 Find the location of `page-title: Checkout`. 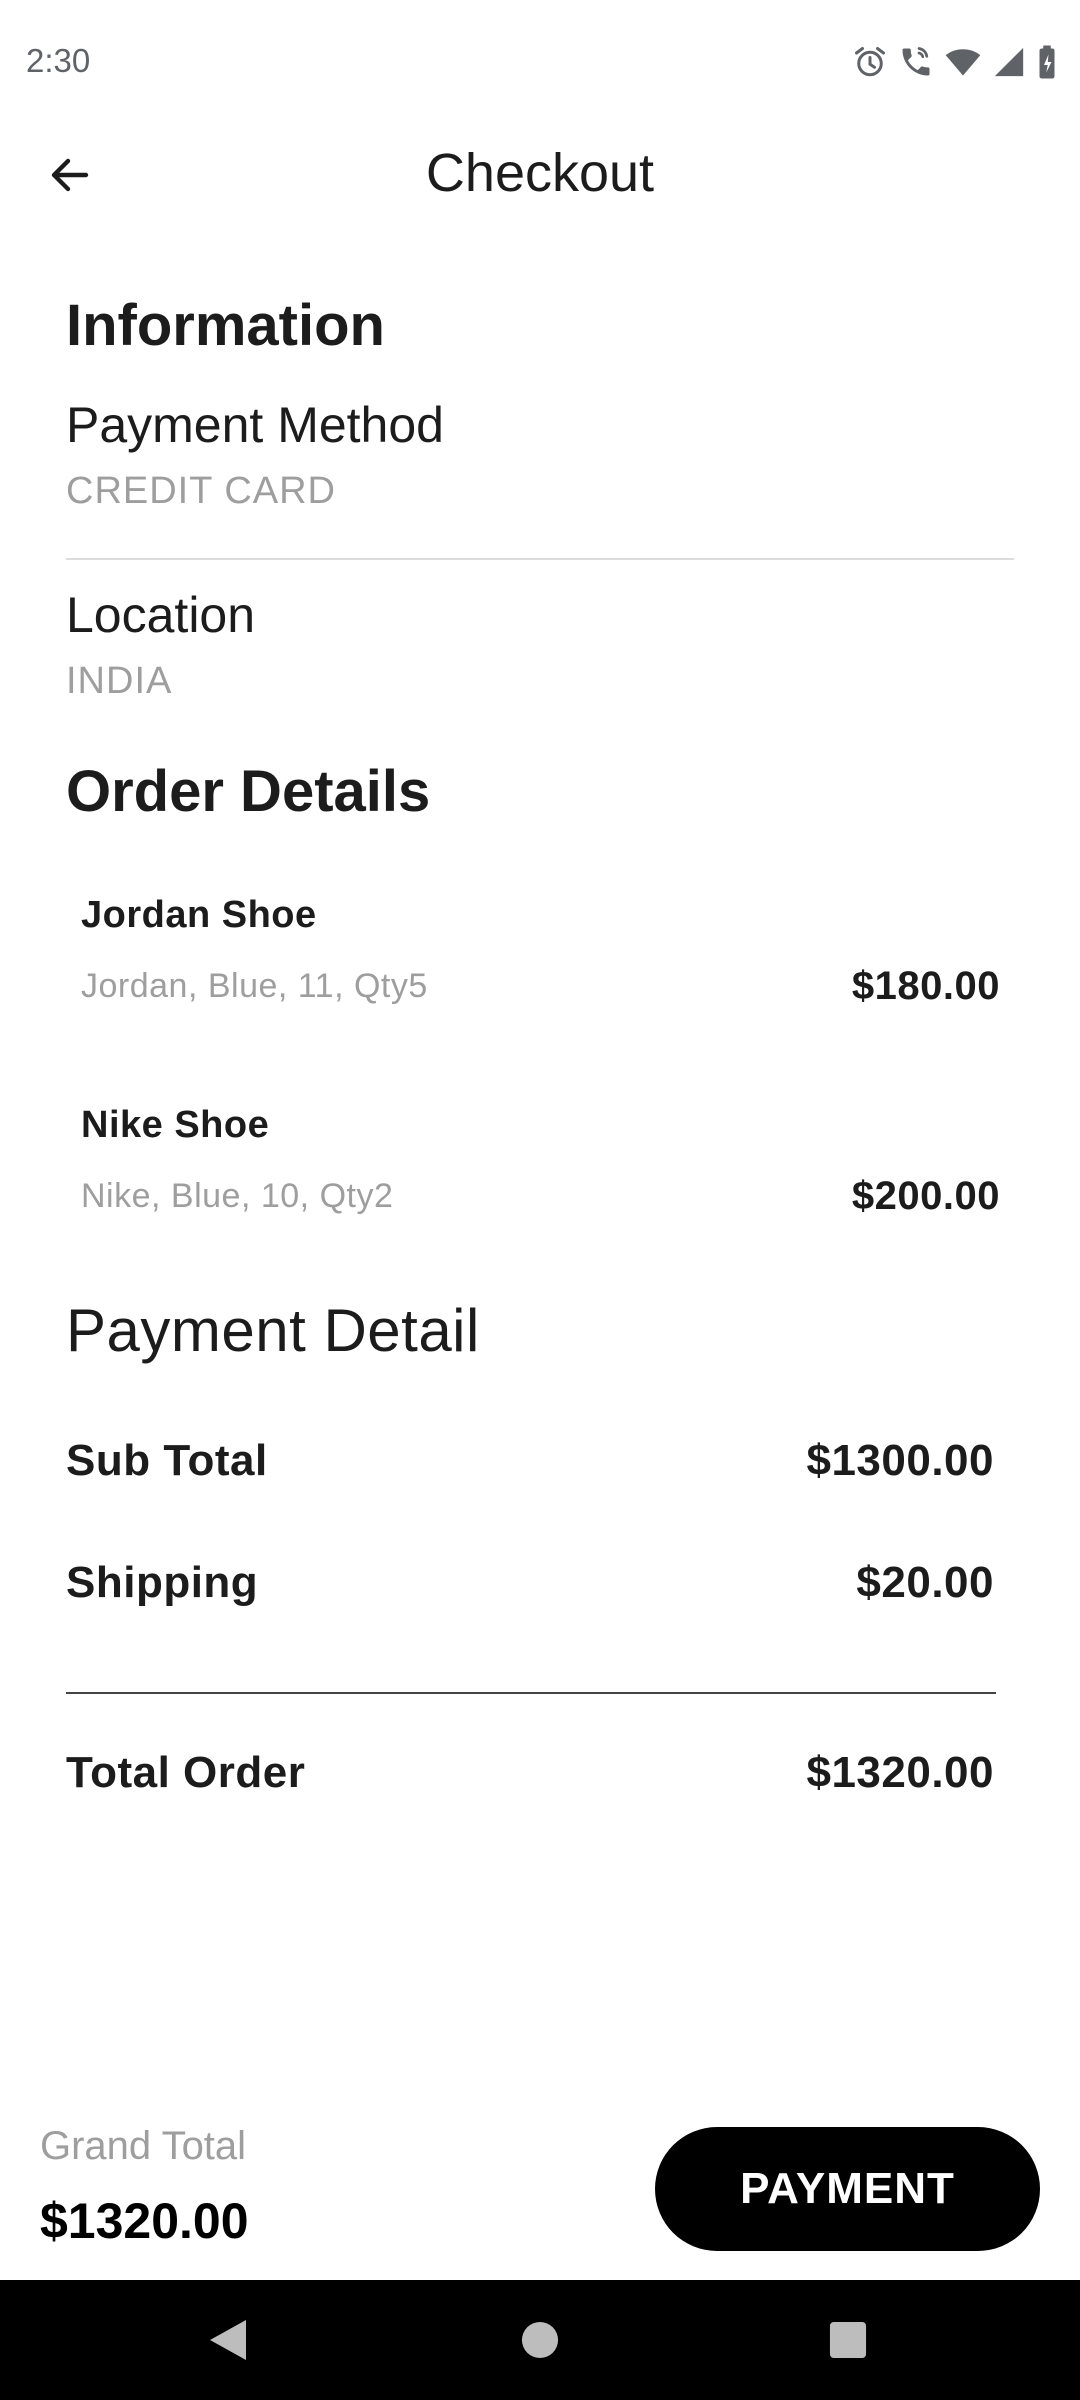

page-title: Checkout is located at coordinates (540, 173).